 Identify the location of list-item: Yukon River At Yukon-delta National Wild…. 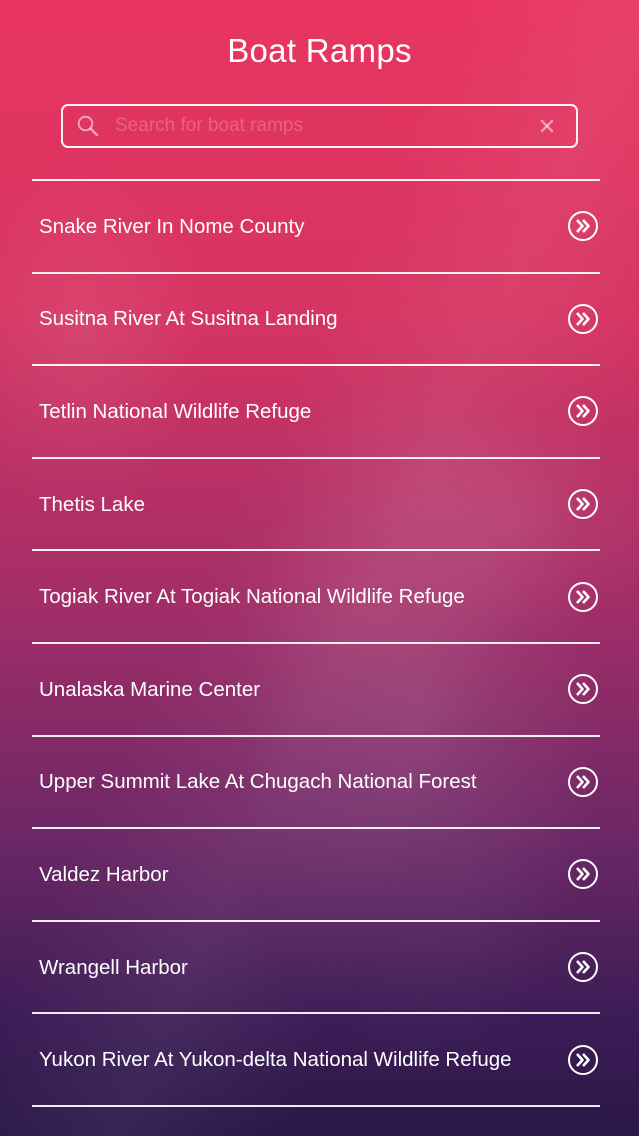
(316, 1060).